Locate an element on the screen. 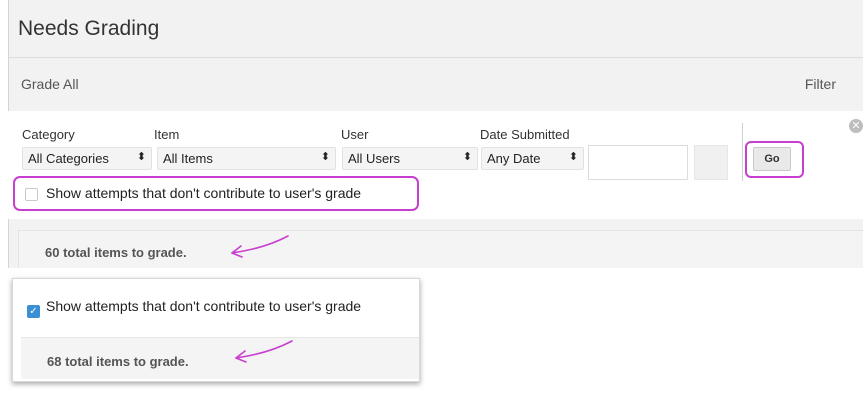 This screenshot has height=393, width=863. category-label: Category is located at coordinates (48, 134).